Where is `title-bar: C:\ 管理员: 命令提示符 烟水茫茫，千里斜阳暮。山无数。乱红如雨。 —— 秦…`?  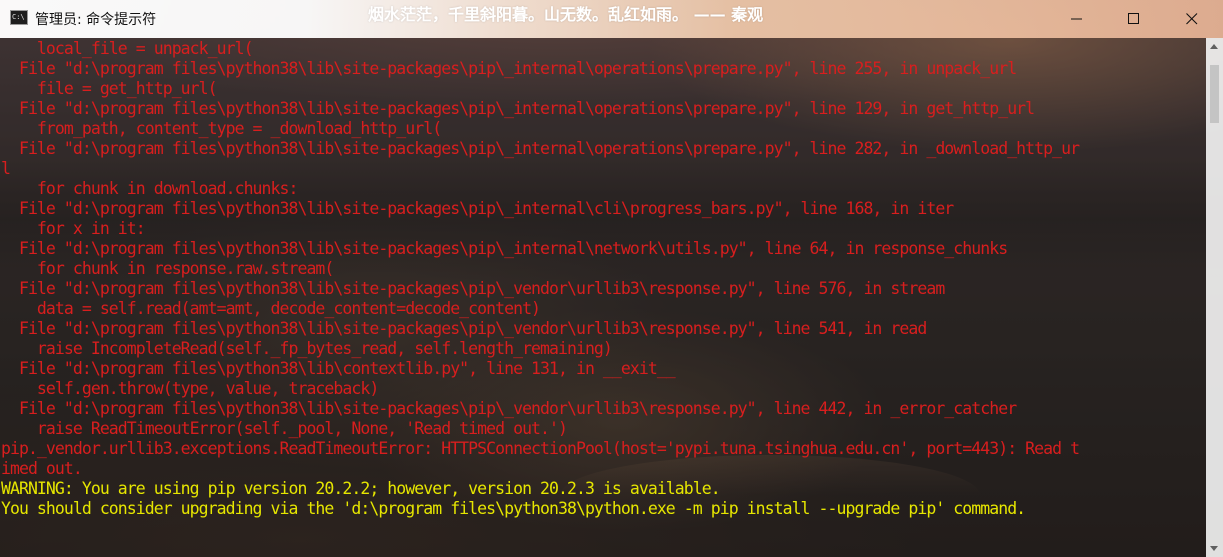
title-bar: C:\ 管理员: 命令提示符 烟水茫茫，千里斜阳暮。山无数。乱红如雨。 —— 秦… is located at coordinates (611, 19).